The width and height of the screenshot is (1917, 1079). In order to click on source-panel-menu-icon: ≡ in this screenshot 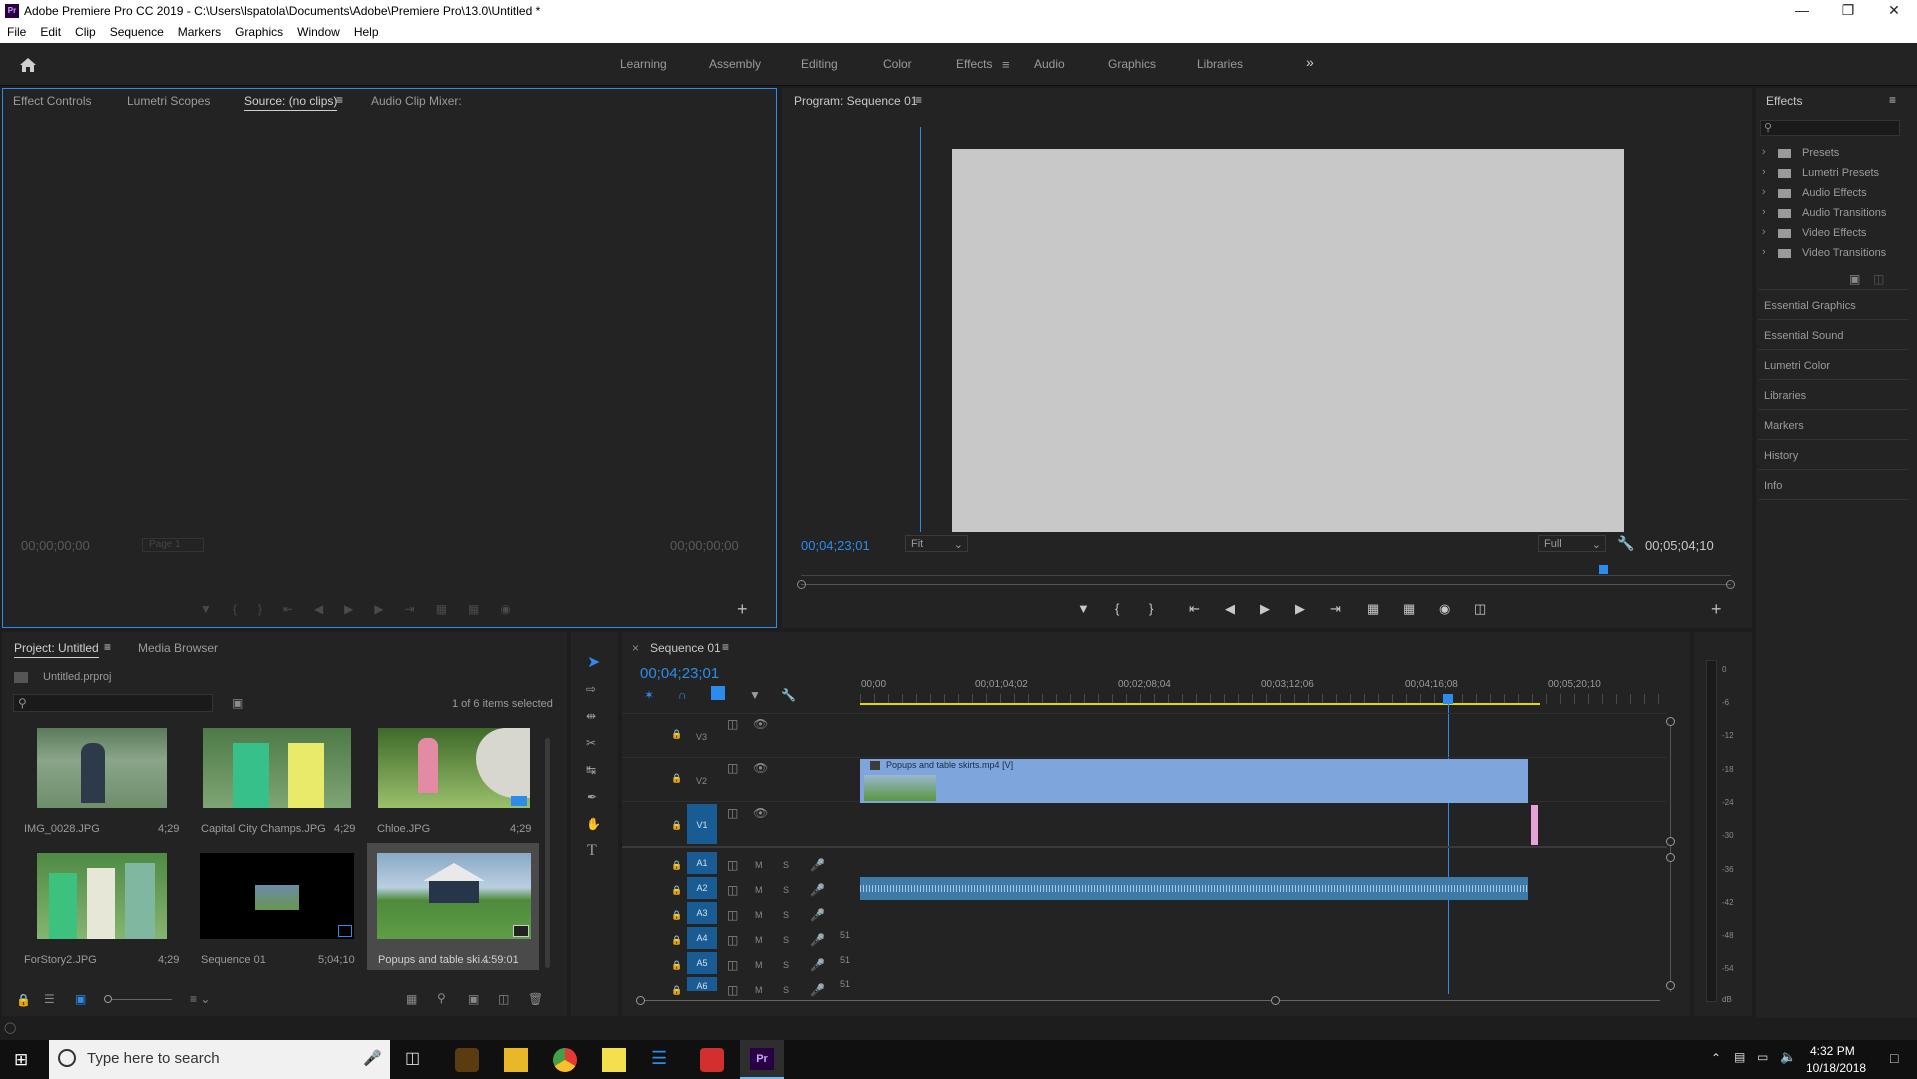, I will do `click(339, 100)`.